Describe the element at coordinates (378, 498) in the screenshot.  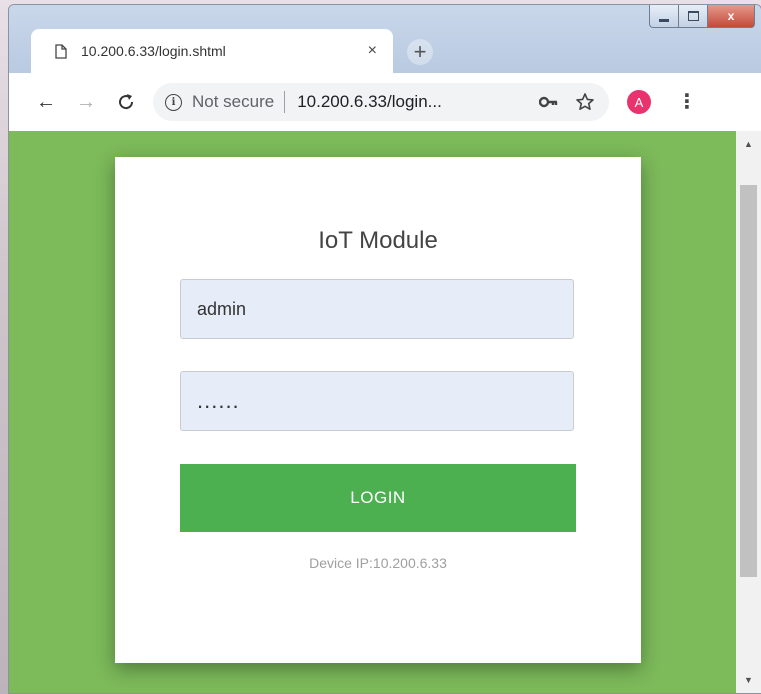
I see `login-button: LOGIN` at that location.